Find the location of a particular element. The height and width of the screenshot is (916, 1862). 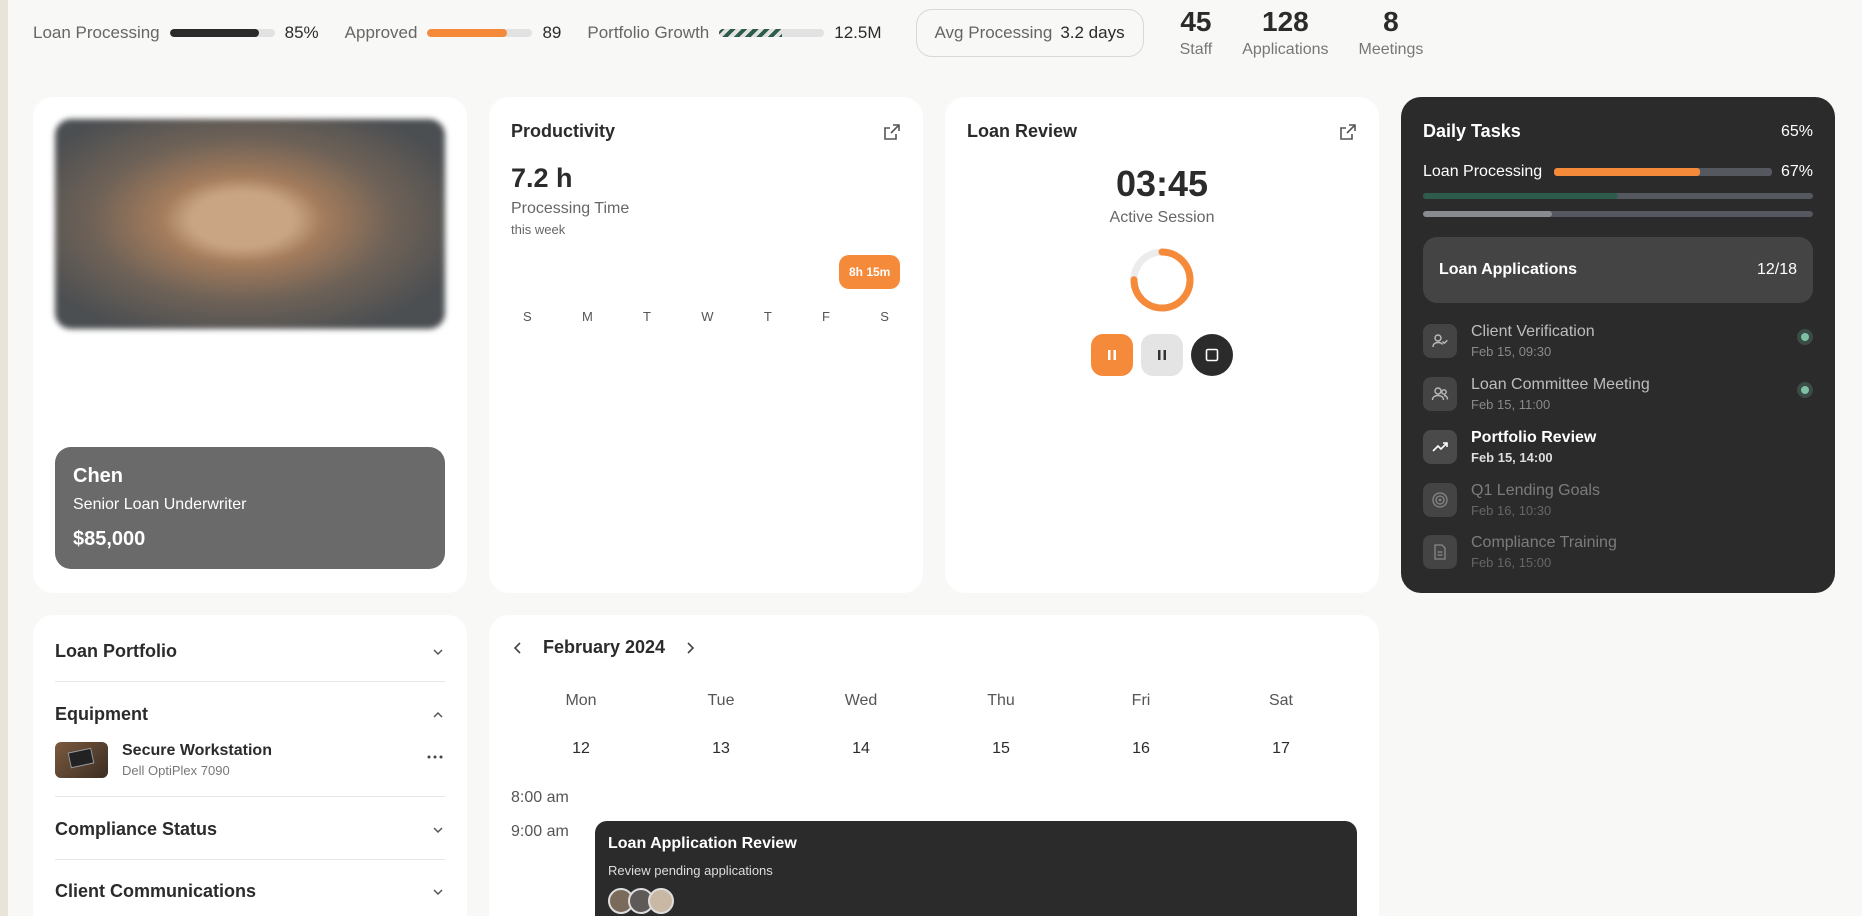

calendar-month: February 2024 is located at coordinates (604, 647).